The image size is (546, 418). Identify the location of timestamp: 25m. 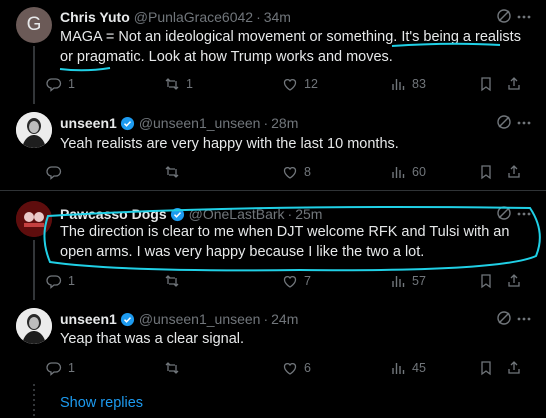
(308, 214).